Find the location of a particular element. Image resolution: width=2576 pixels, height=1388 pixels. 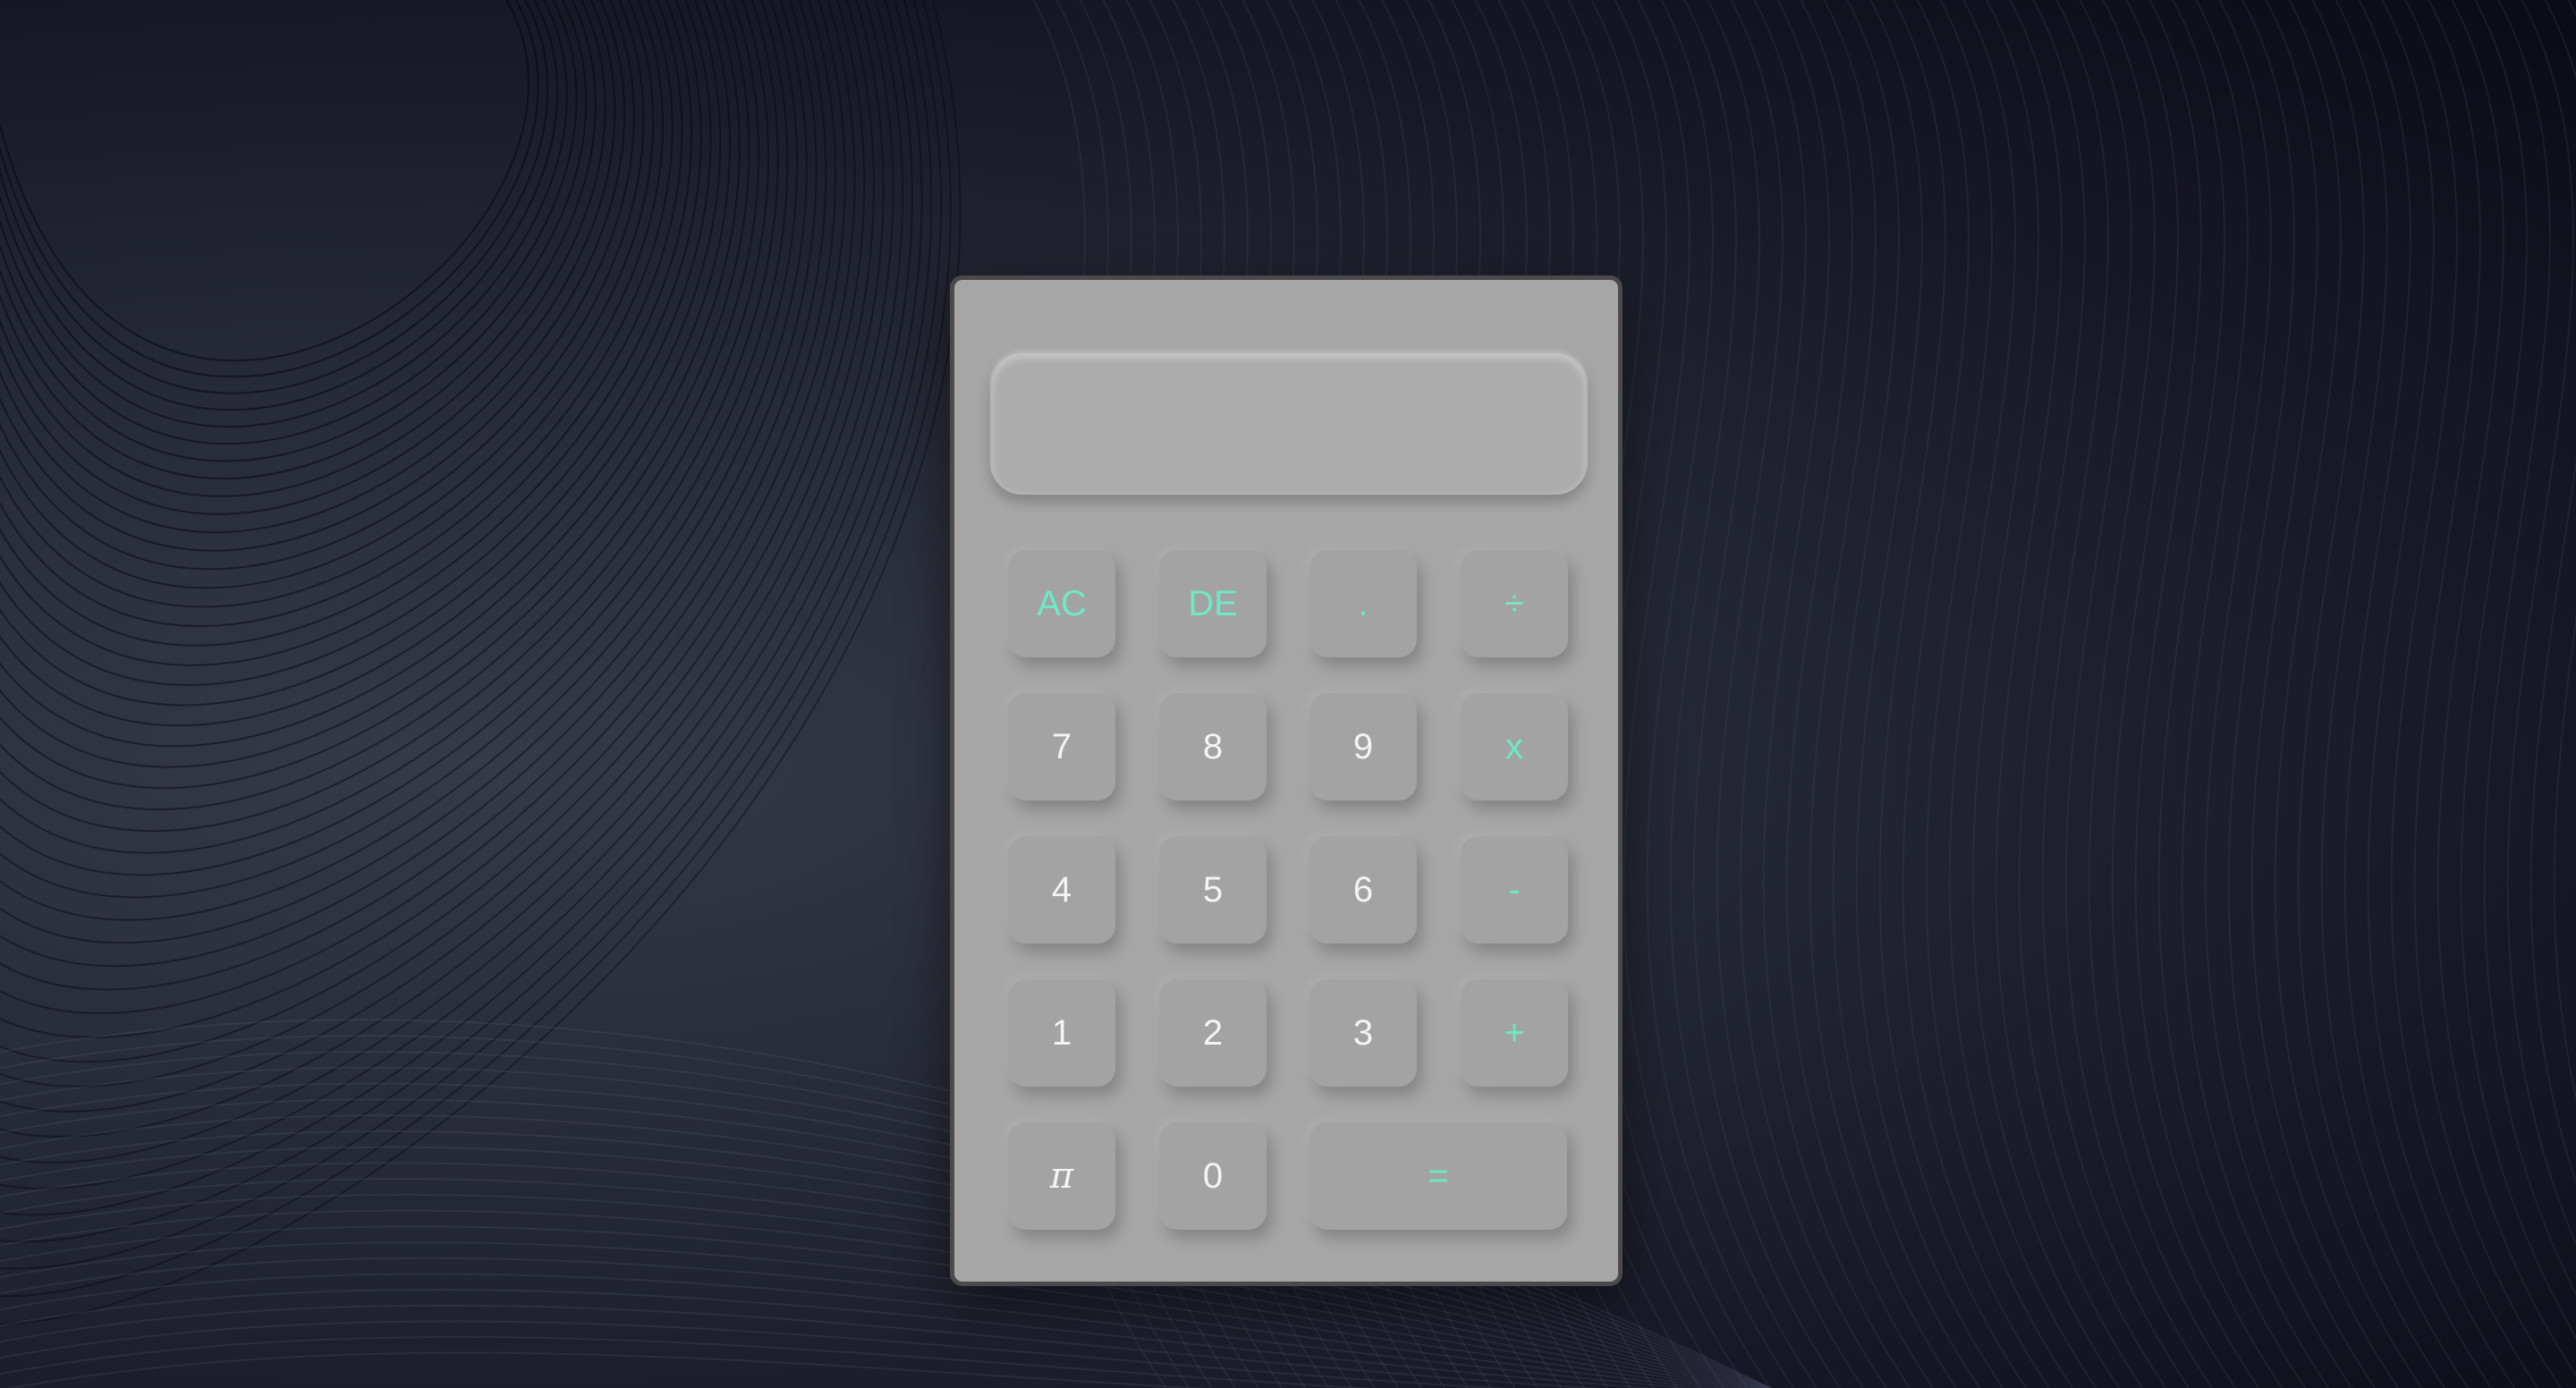

delete-button: DE is located at coordinates (1213, 603).